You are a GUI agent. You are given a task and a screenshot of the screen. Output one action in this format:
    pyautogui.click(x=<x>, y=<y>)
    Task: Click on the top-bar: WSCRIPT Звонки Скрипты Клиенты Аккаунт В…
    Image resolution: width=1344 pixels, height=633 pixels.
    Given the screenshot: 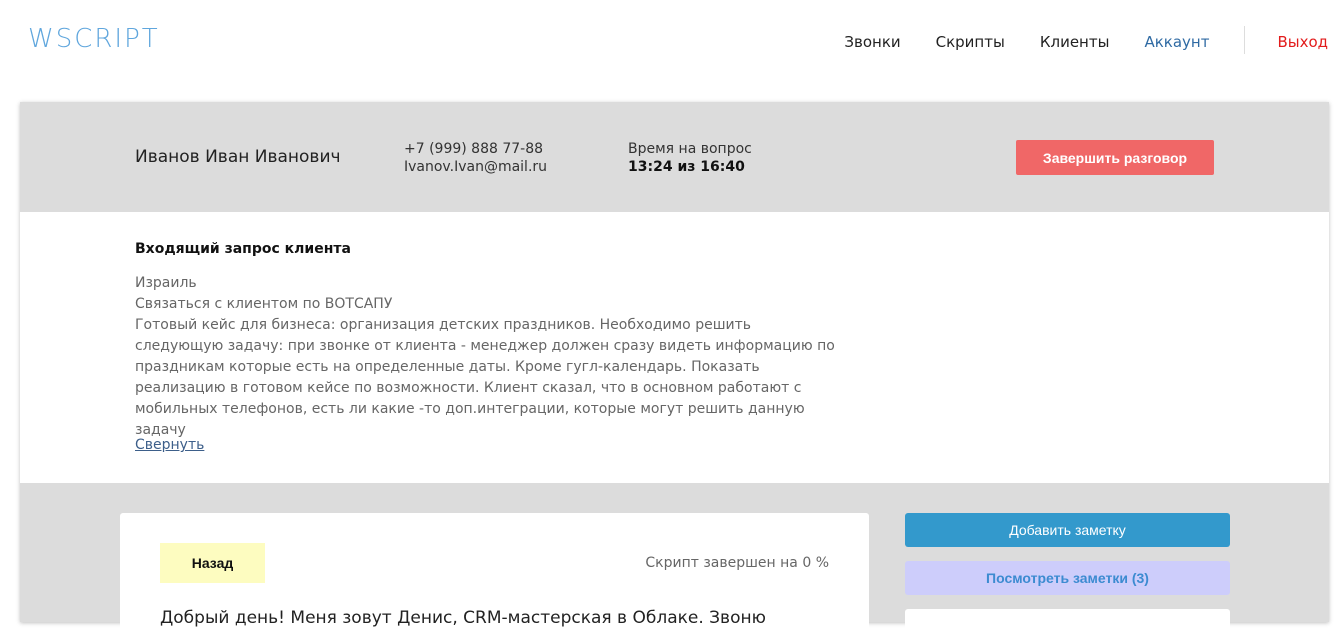 What is the action you would take?
    pyautogui.click(x=672, y=40)
    